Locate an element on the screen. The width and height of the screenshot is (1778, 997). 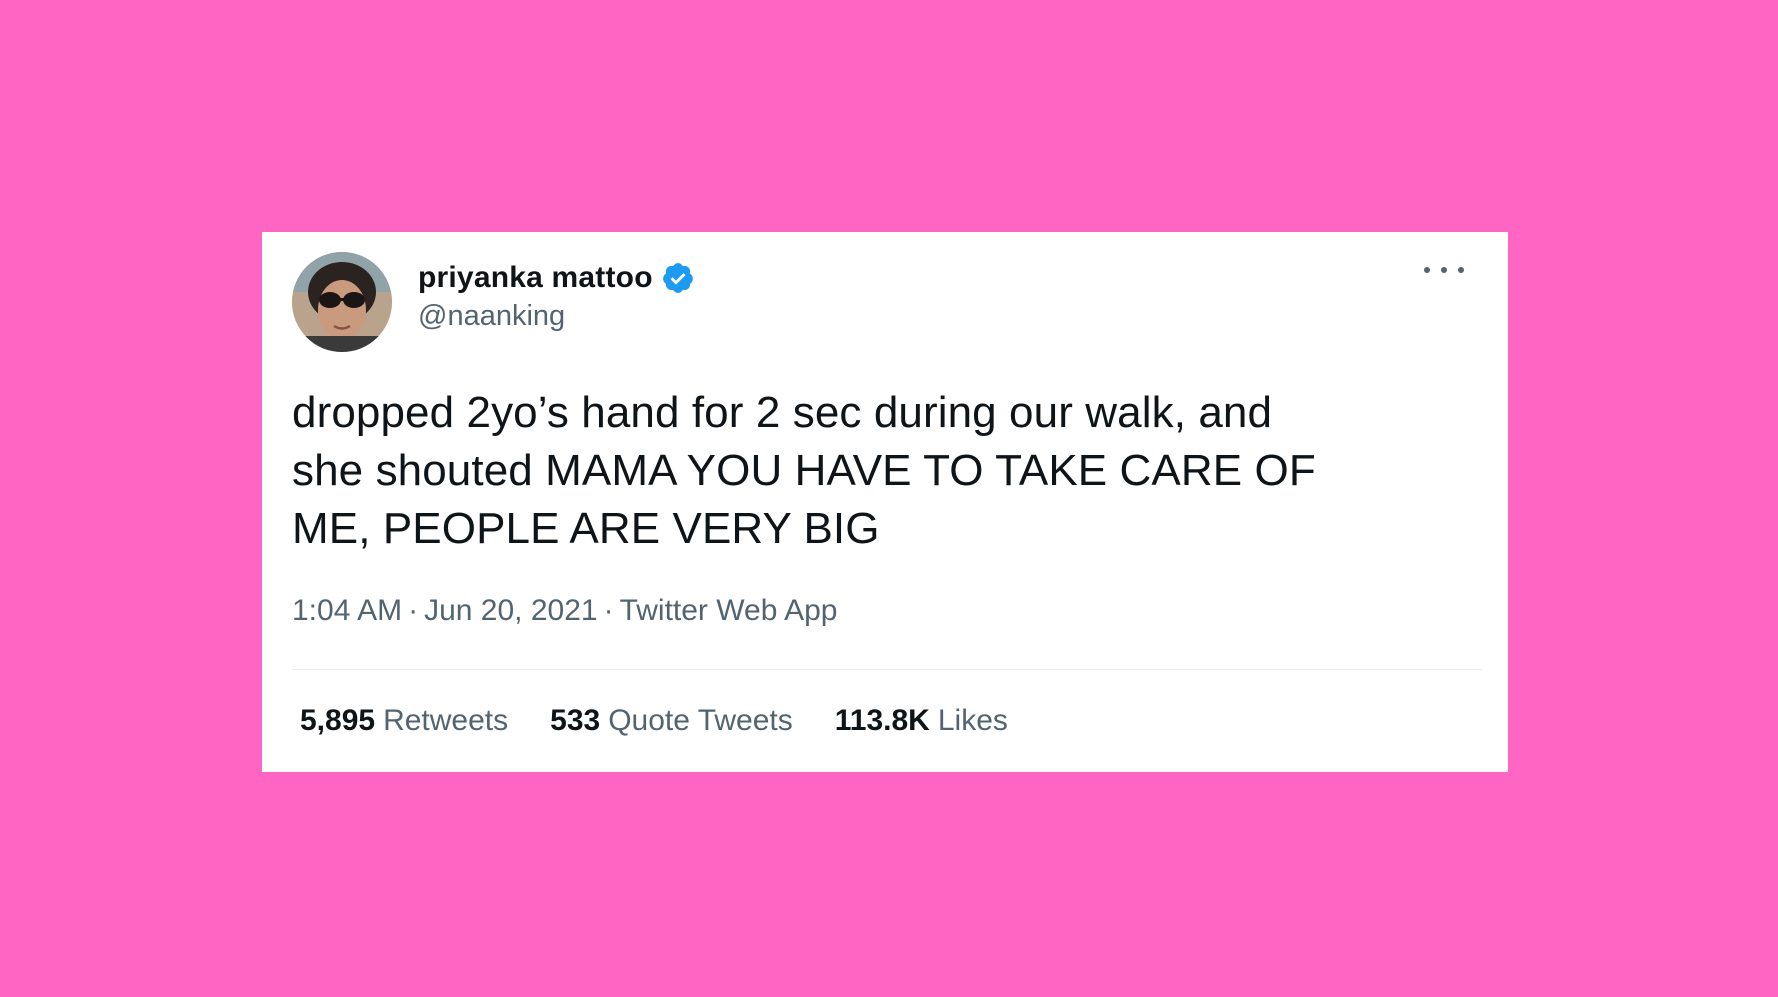
author-block: priyanka mattoo @naanking is located at coordinates (556, 295).